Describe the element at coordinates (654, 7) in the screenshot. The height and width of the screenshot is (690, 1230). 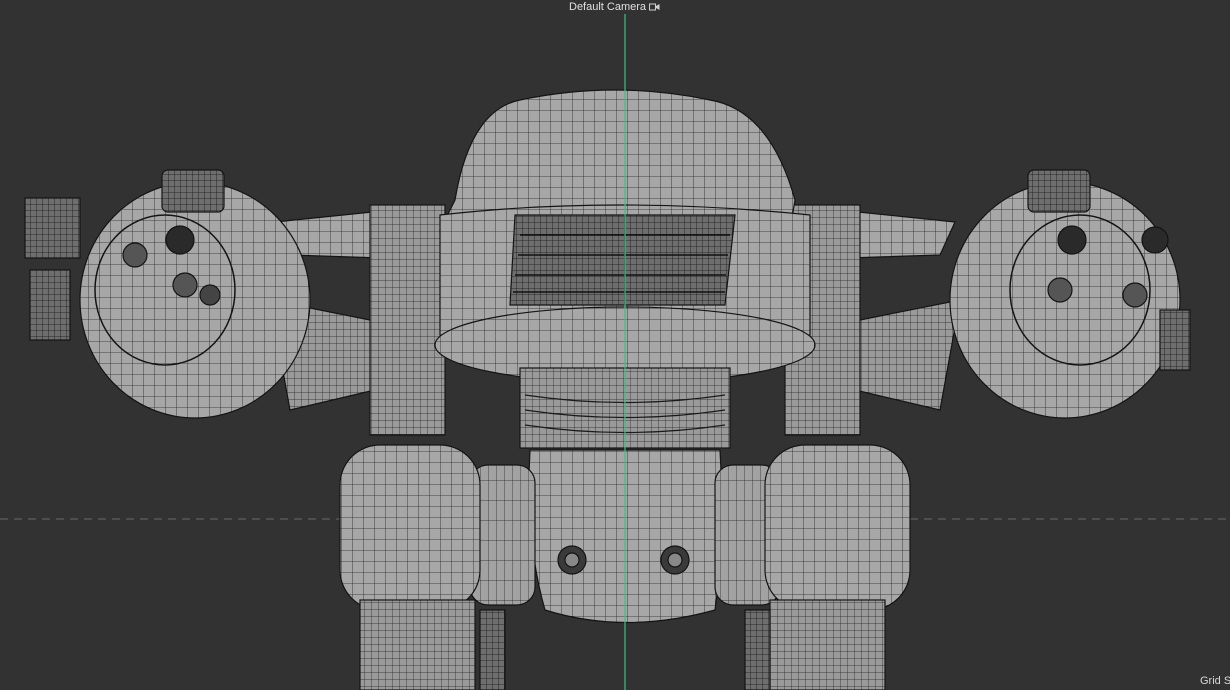
I see `camera-icon` at that location.